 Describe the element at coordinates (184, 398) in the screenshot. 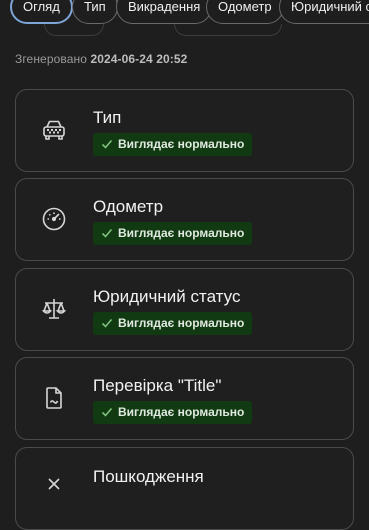

I see `check-card-title: Перевірка "Title" Виглядає нормально` at that location.